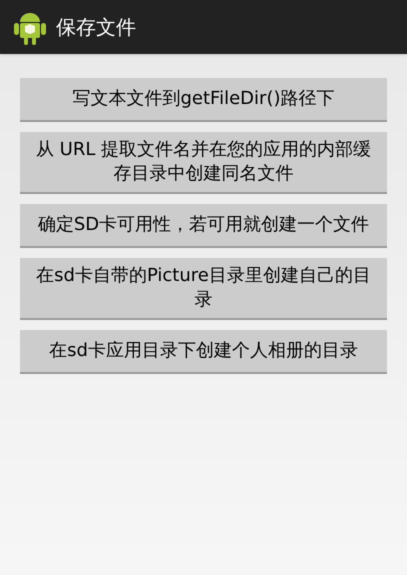  Describe the element at coordinates (203, 226) in the screenshot. I see `action-button: 确定SD卡可用性，若可用就创建一个文件` at that location.